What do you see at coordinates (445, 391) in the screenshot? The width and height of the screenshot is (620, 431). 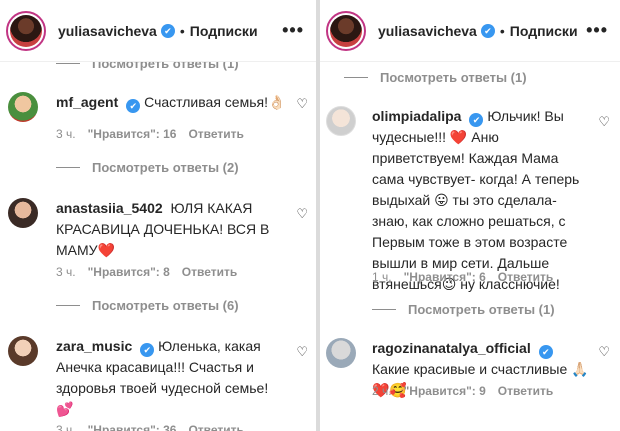 I see `comment-likes: "Нравится": 9` at bounding box center [445, 391].